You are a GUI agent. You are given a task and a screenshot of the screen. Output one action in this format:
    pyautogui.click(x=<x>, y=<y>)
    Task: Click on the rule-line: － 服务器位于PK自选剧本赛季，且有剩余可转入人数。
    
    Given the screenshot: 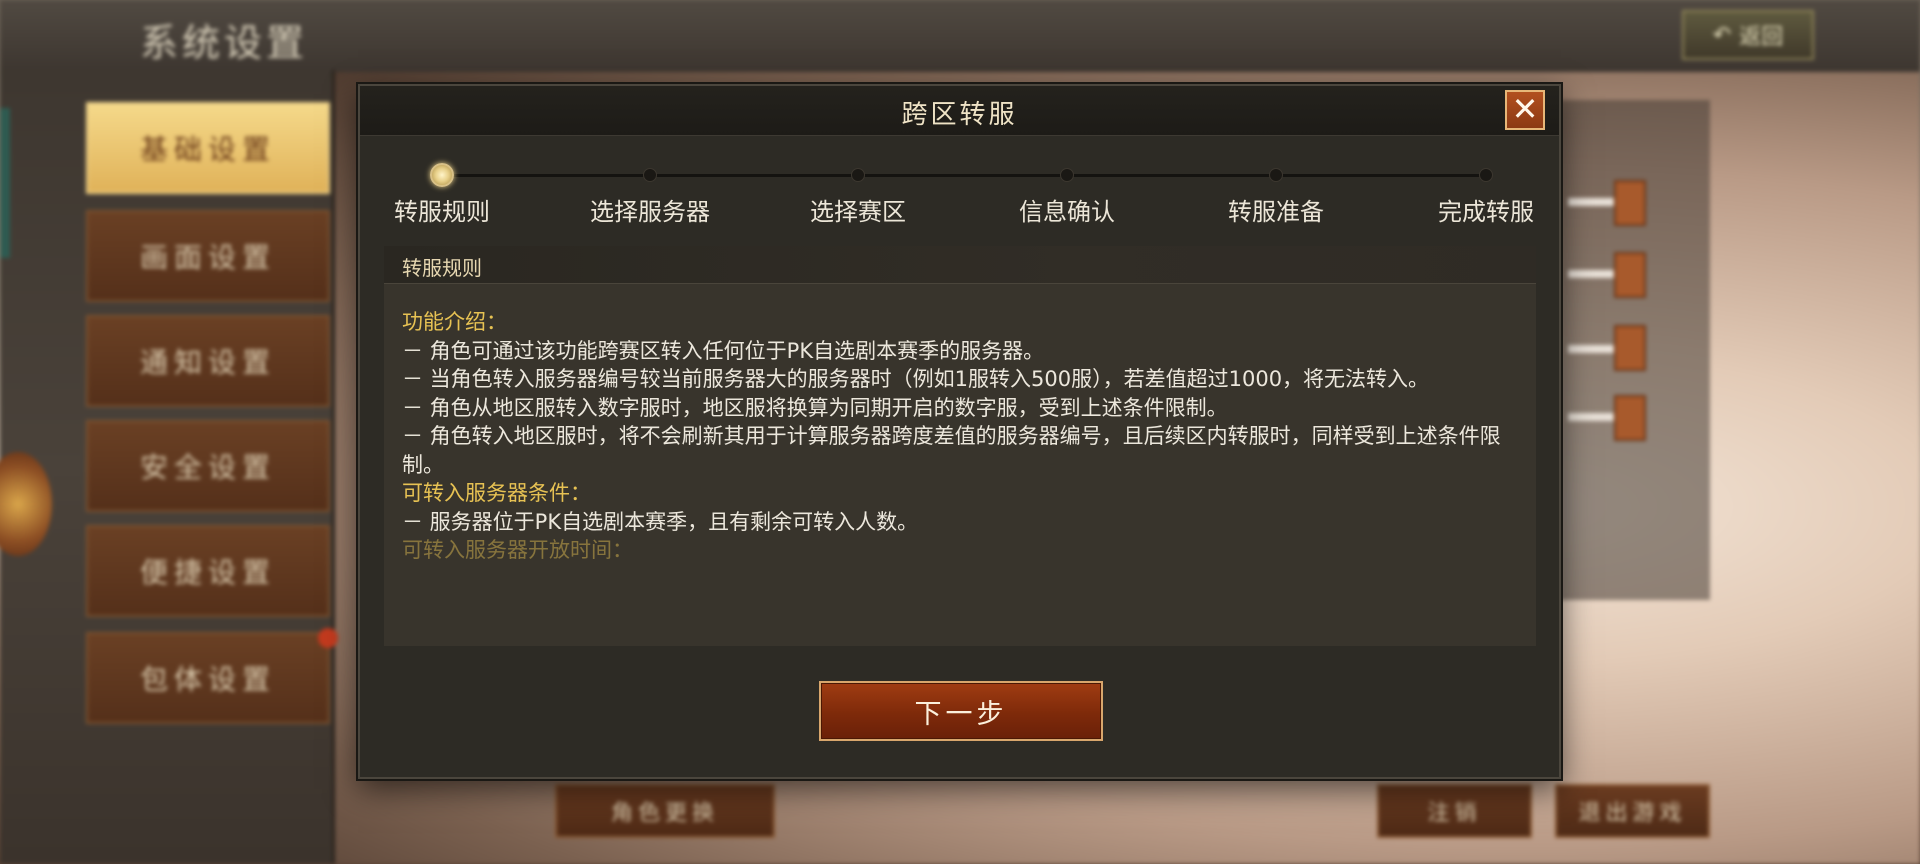 What is the action you would take?
    pyautogui.click(x=660, y=521)
    